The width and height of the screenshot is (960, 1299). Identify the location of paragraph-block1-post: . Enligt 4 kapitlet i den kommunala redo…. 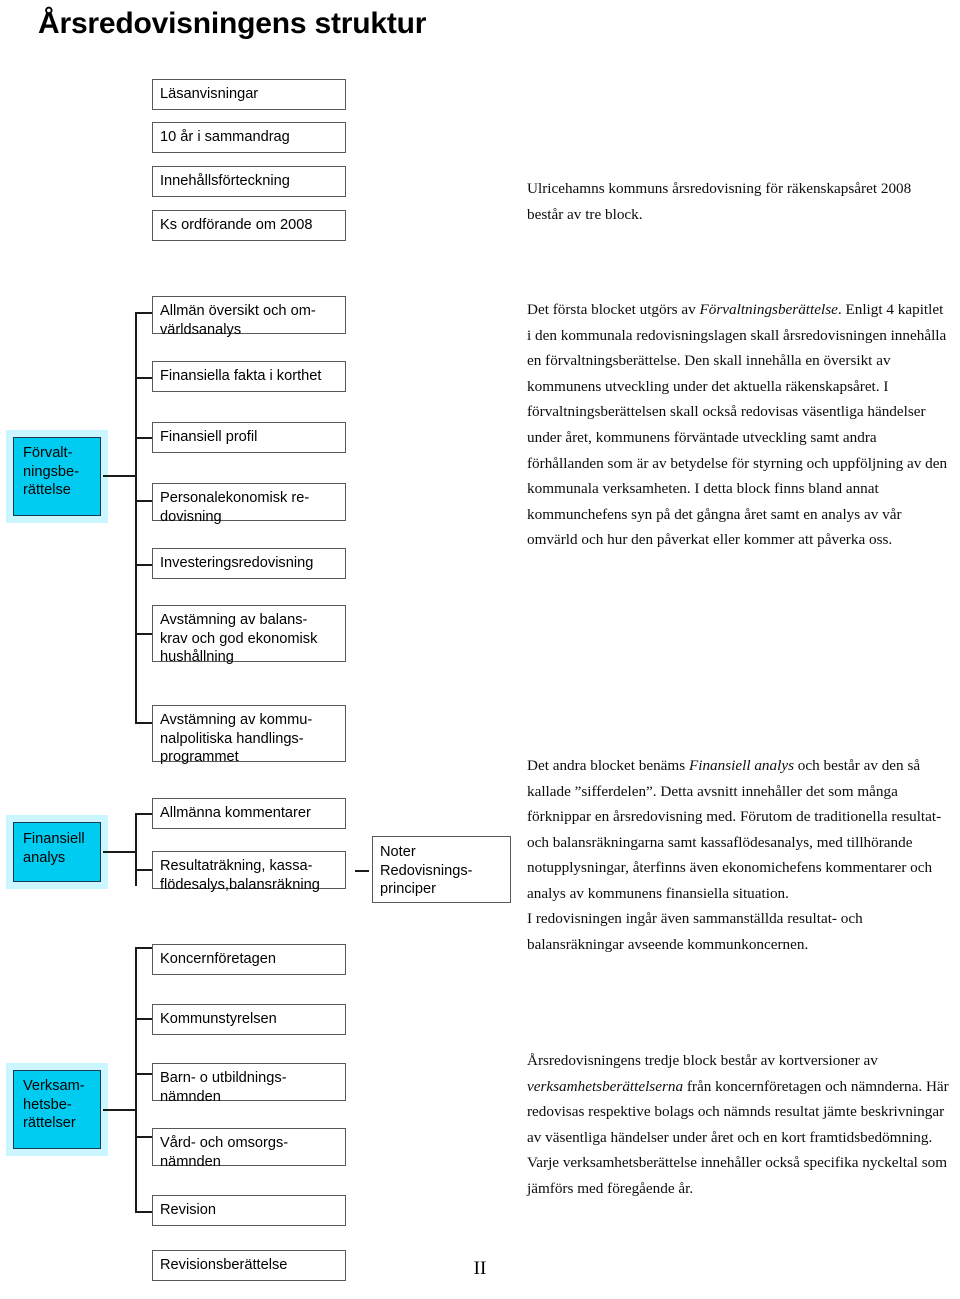
(737, 425).